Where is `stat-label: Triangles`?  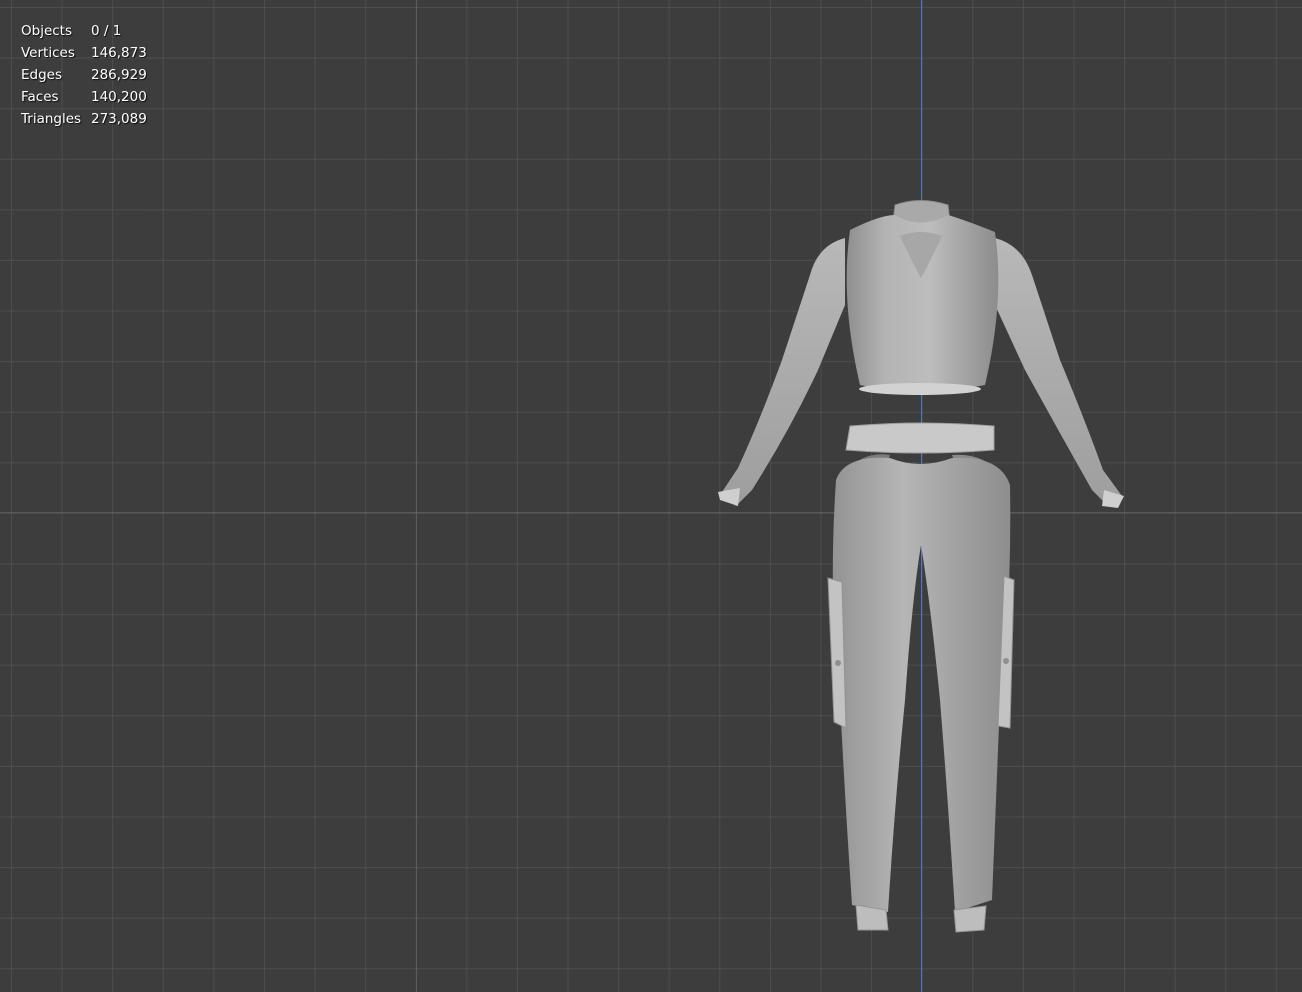 stat-label: Triangles is located at coordinates (51, 119).